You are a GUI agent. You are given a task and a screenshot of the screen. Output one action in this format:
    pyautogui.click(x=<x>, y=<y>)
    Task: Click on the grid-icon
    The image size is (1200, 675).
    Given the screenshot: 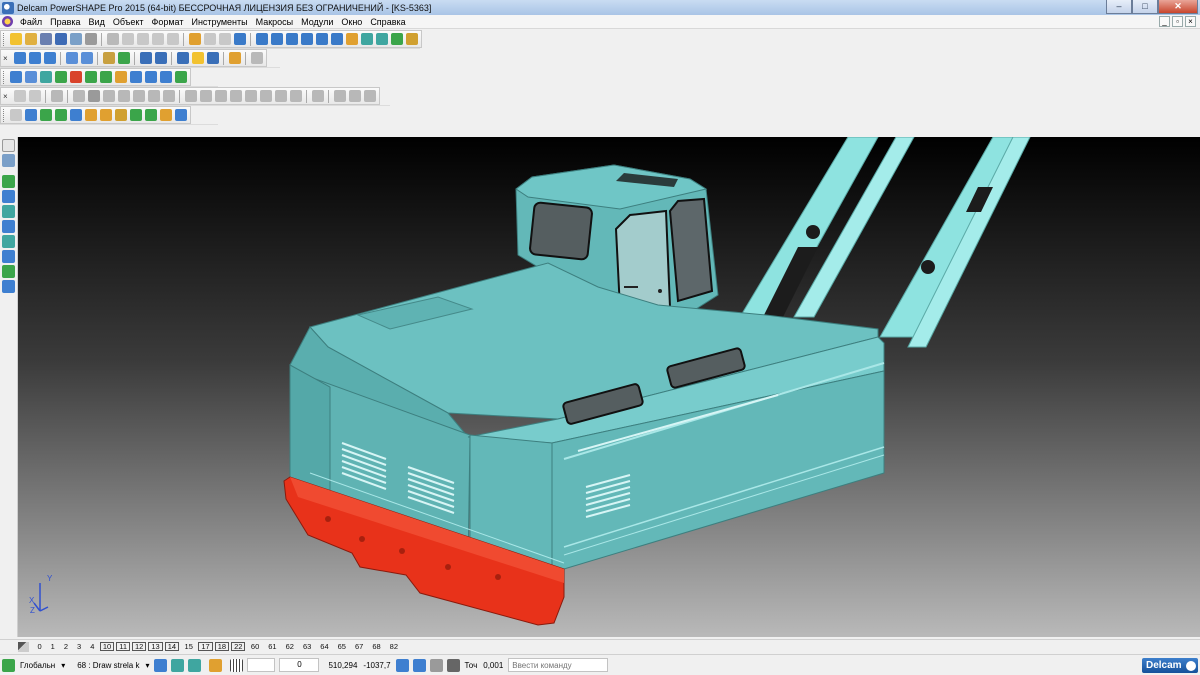 What is the action you would take?
    pyautogui.click(x=237, y=665)
    